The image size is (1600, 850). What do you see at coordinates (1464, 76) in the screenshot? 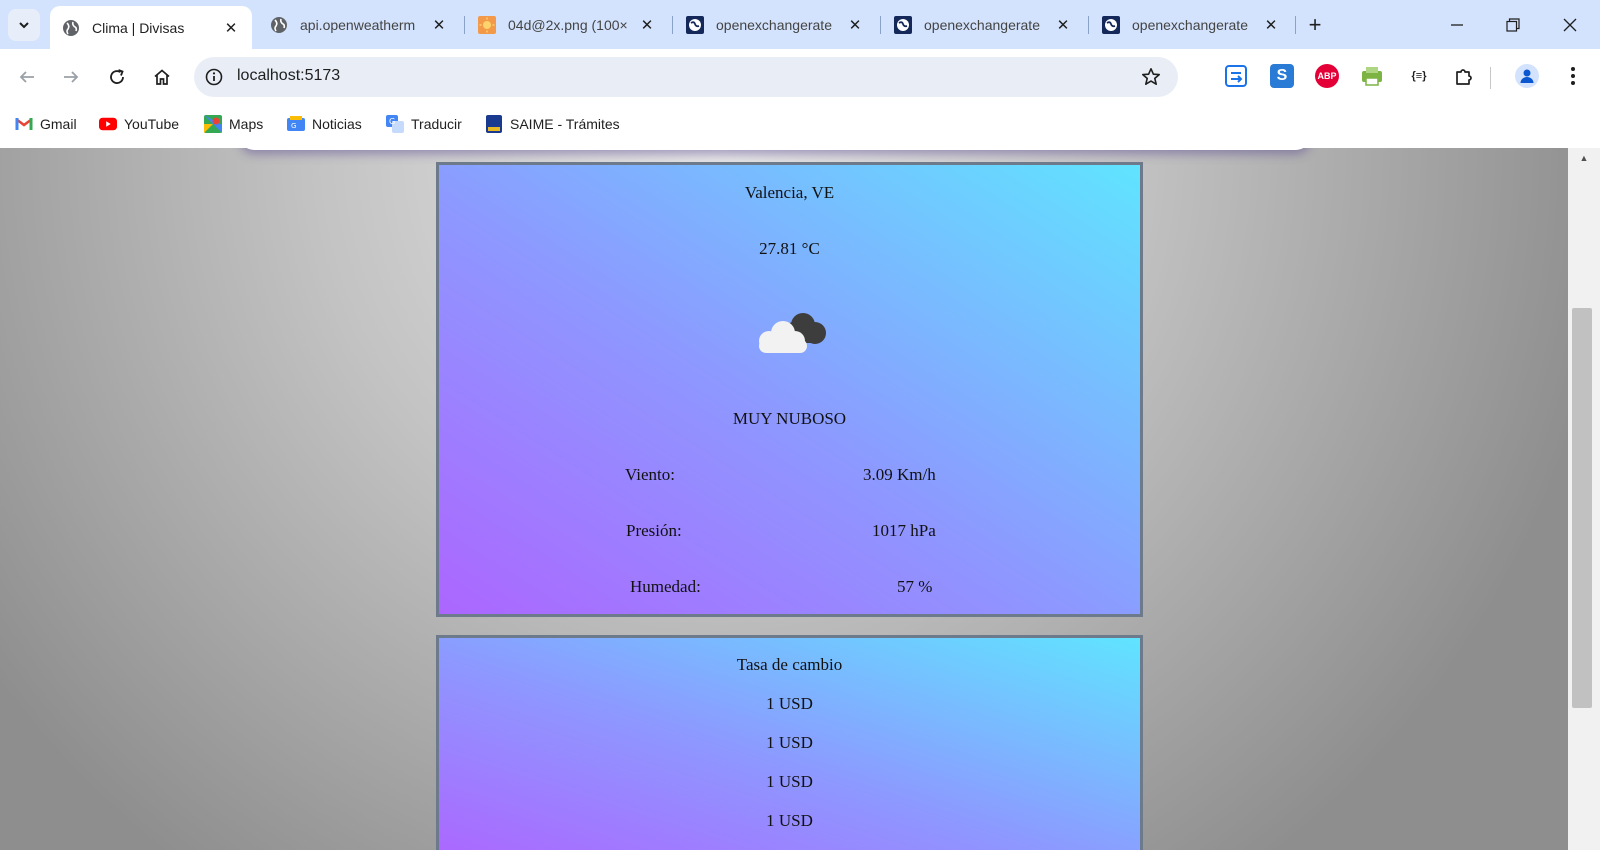
I see `extensions-puzzle-icon` at bounding box center [1464, 76].